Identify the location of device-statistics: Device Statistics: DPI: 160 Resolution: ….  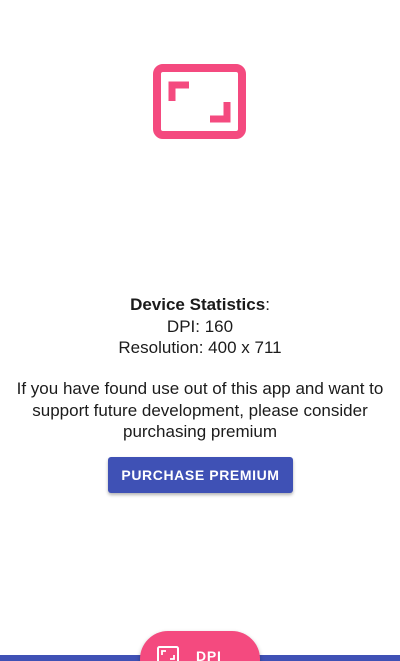
(200, 326).